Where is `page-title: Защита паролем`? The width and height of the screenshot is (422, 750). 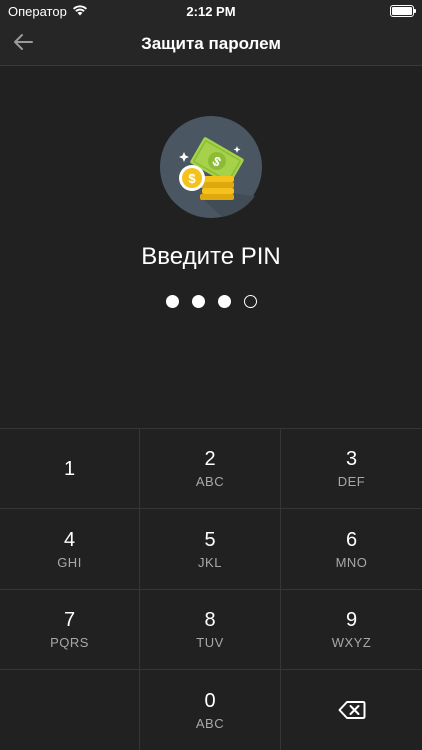
page-title: Защита паролем is located at coordinates (211, 43).